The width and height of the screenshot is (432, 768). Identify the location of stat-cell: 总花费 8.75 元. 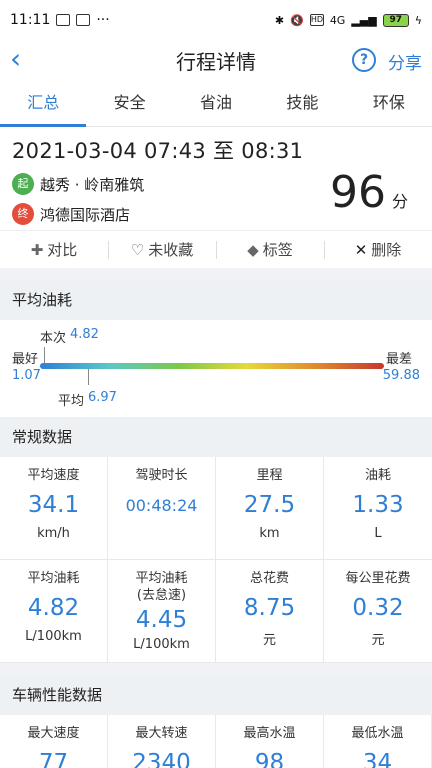
(270, 611).